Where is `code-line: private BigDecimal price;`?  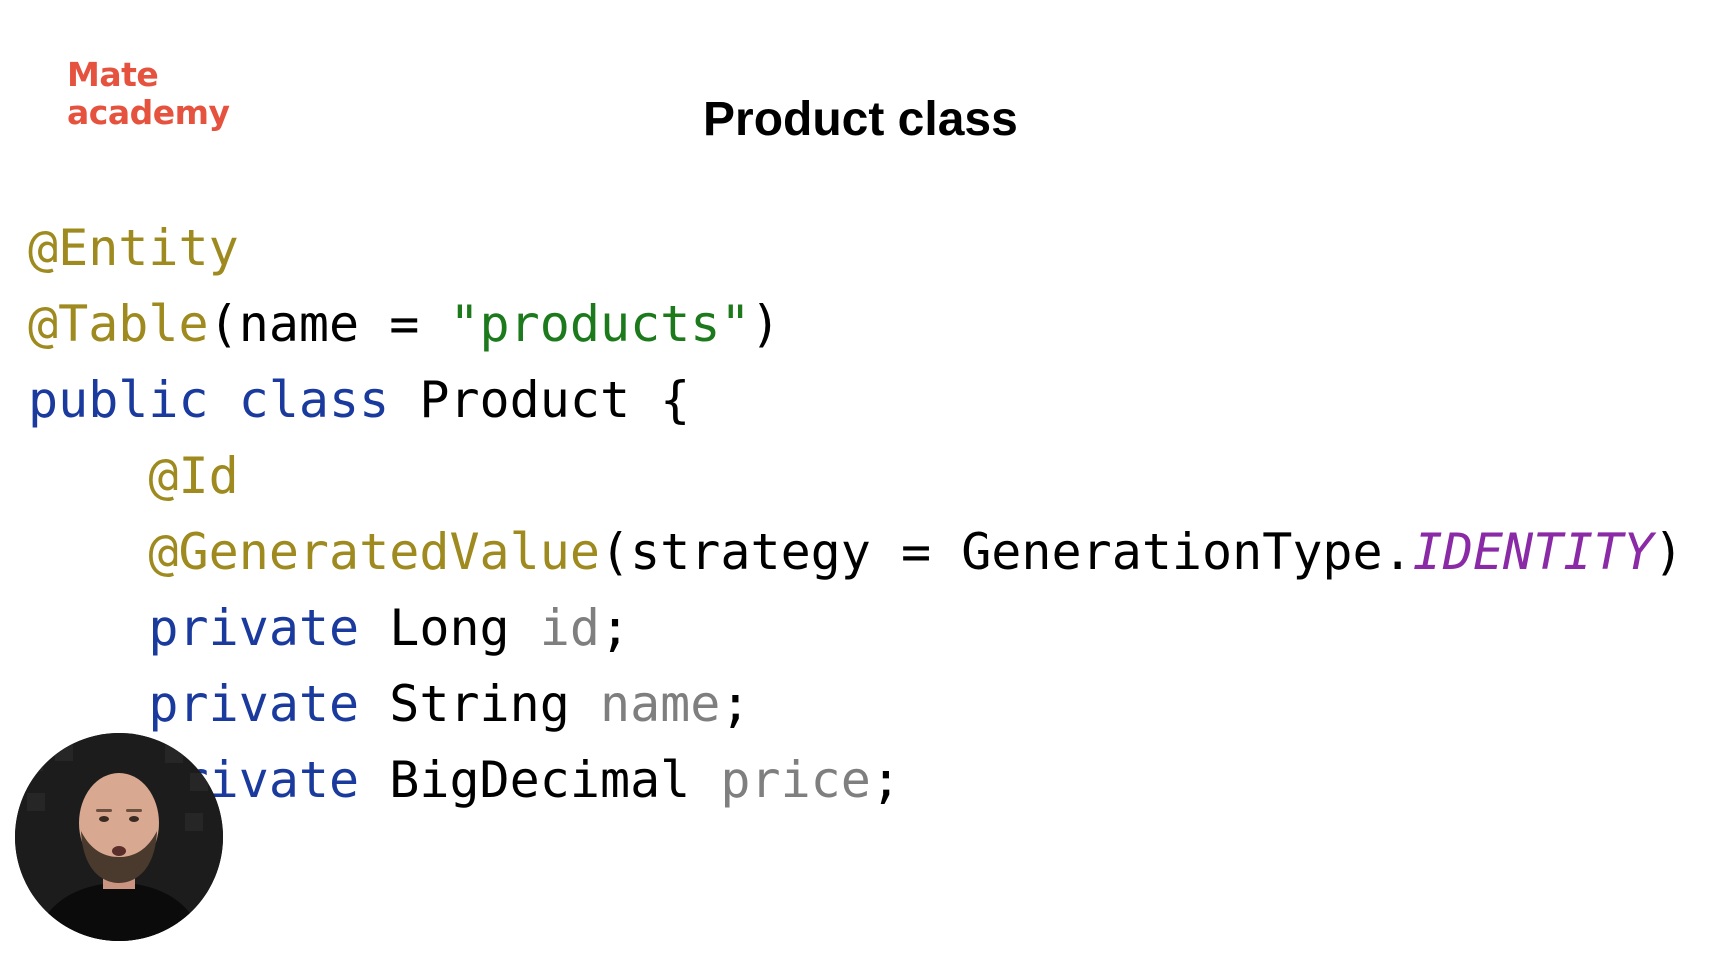
code-line: private BigDecimal price; is located at coordinates (856, 780).